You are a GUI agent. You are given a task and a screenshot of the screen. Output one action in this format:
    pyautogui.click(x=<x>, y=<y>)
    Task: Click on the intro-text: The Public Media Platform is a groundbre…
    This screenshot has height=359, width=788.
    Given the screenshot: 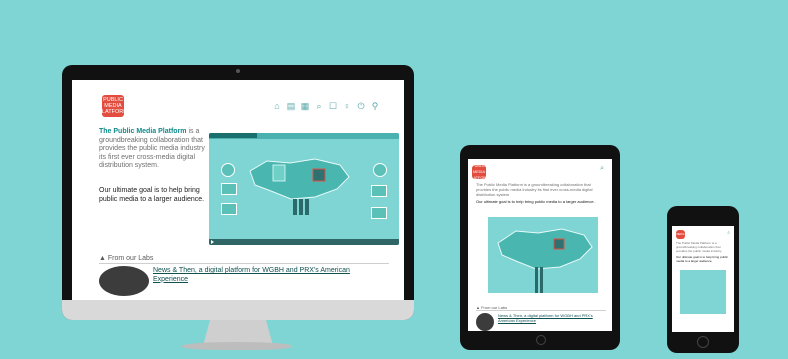 What is the action you would take?
    pyautogui.click(x=153, y=149)
    